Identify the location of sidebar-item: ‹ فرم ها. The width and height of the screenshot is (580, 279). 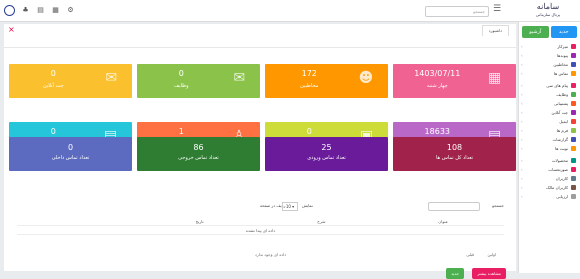
(549, 130).